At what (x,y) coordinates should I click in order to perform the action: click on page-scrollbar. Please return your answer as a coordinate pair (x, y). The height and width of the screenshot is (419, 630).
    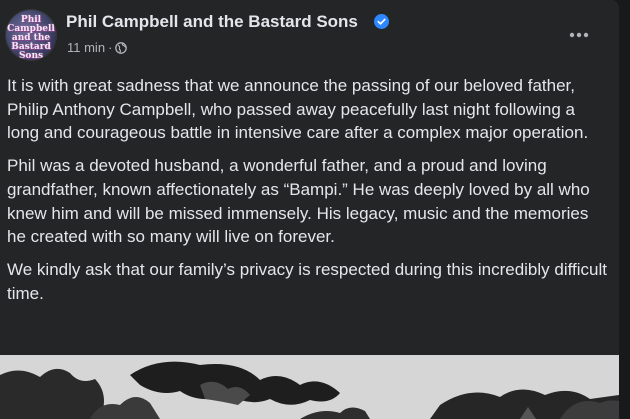
    Looking at the image, I should click on (624, 209).